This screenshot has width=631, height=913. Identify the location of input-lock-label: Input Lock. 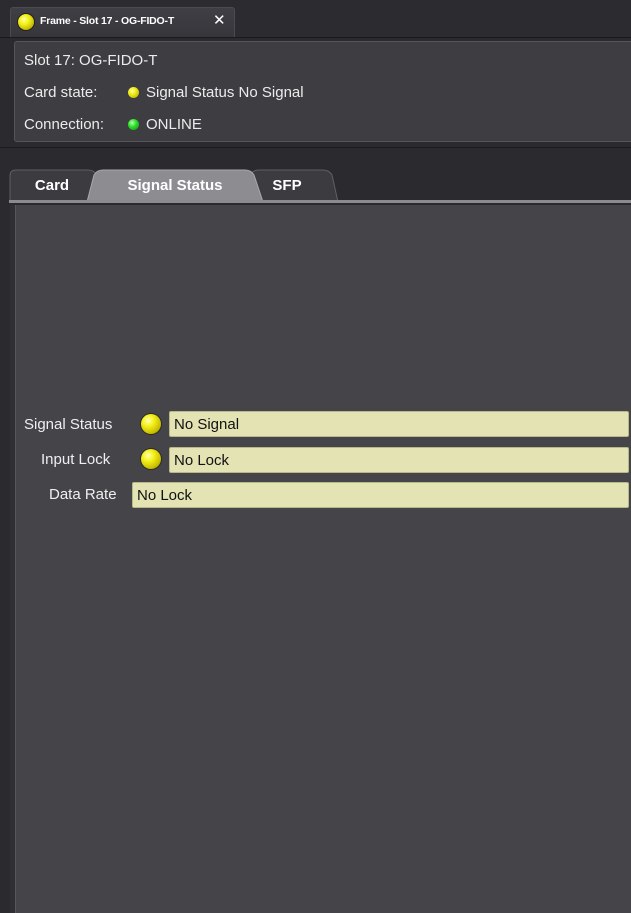
(76, 459).